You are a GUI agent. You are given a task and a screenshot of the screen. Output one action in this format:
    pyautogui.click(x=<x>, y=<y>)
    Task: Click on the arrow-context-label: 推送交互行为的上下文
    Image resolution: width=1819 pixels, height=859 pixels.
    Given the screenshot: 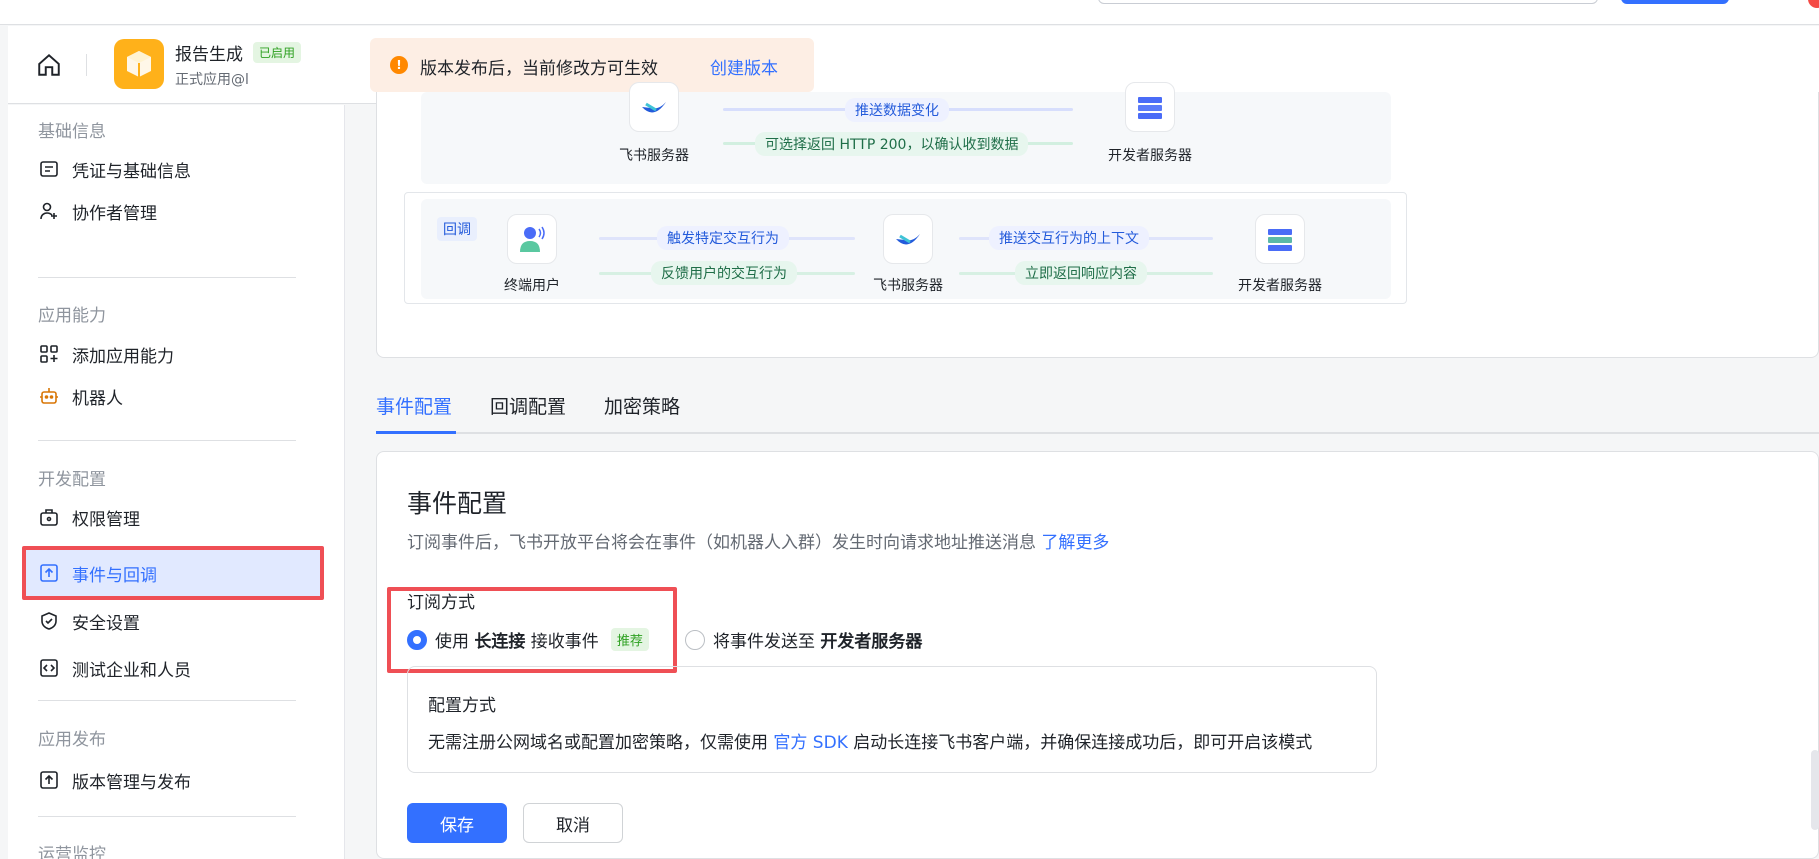 What is the action you would take?
    pyautogui.click(x=1069, y=238)
    